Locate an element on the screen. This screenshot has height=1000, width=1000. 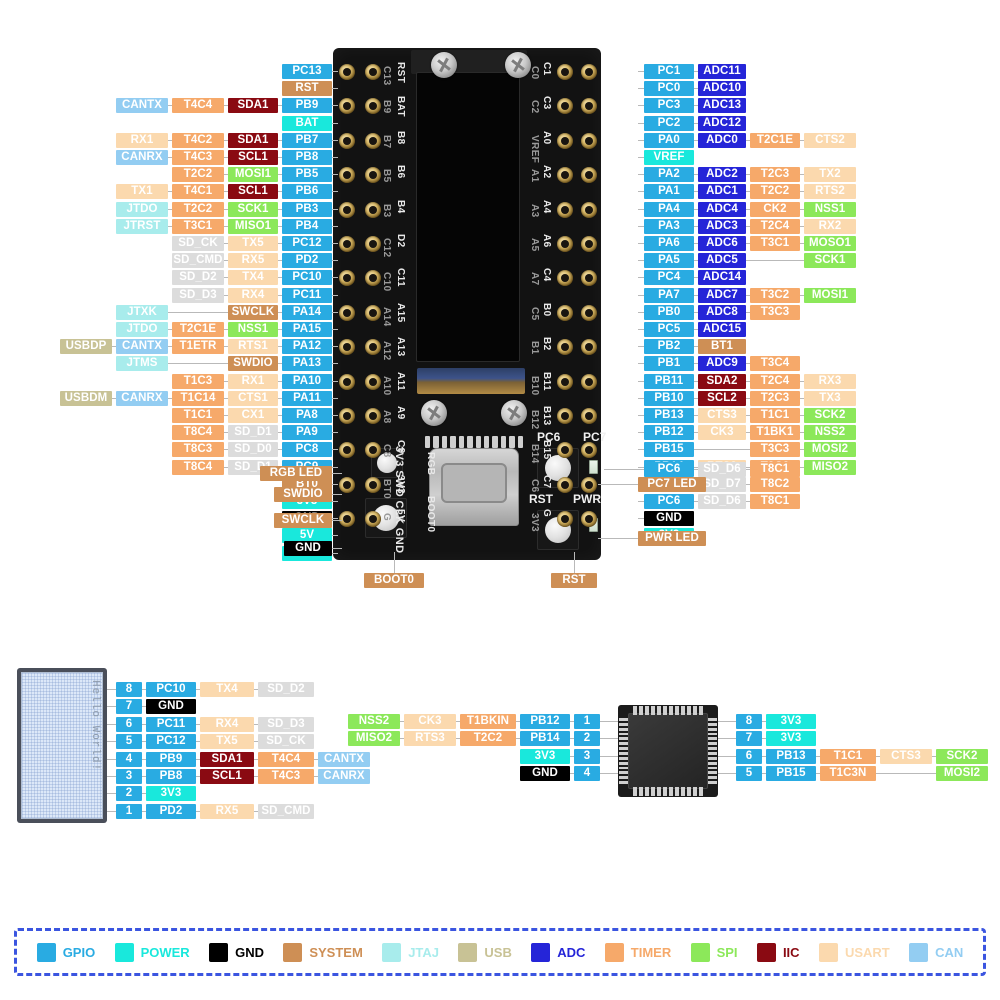
alt-label-adc11: ADC11 is located at coordinates (722, 71).